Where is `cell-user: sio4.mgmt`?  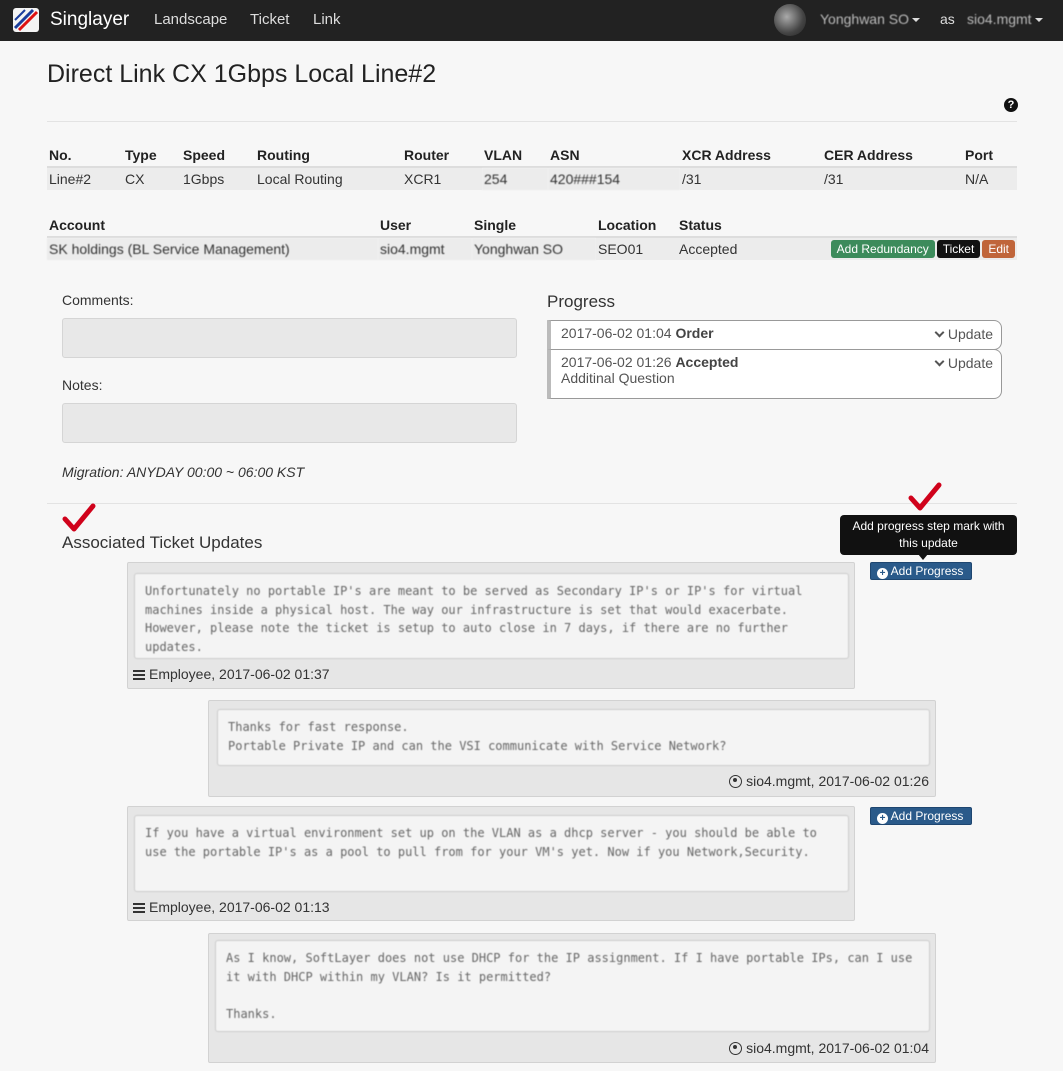
cell-user: sio4.mgmt is located at coordinates (425, 248).